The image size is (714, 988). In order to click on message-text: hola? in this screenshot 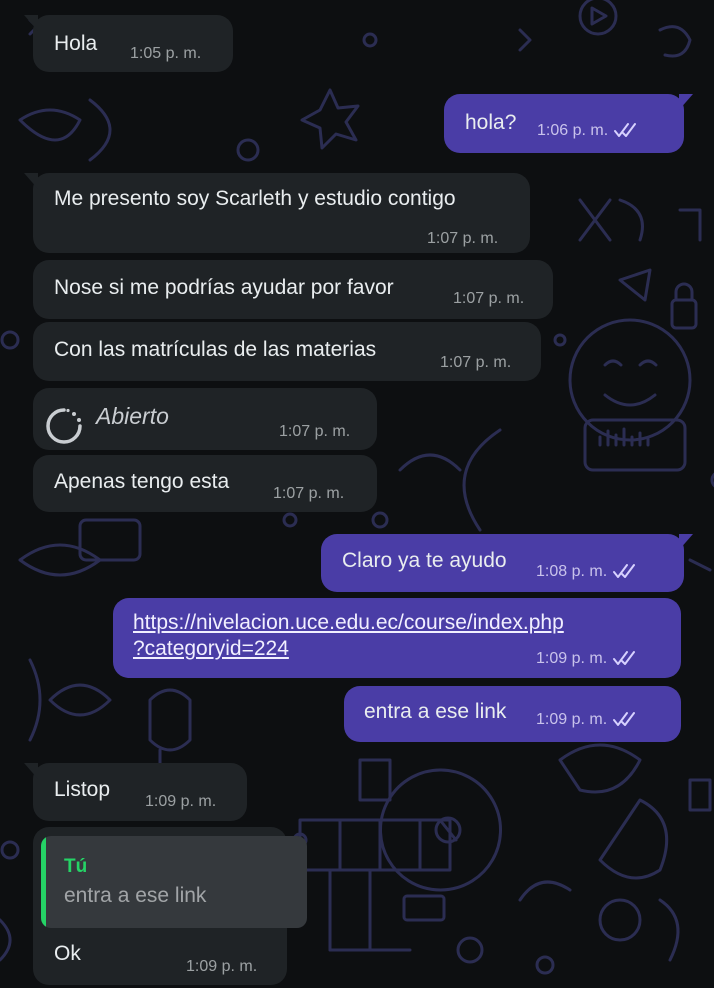, I will do `click(491, 122)`.